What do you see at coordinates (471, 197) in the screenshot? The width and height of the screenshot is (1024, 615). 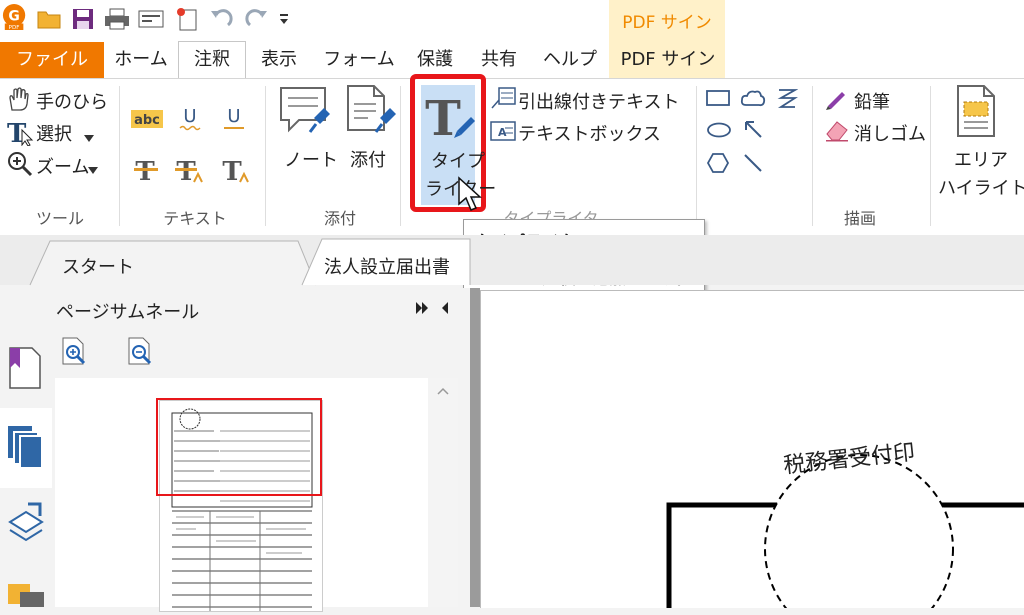 I see `mouse-cursor-icon` at bounding box center [471, 197].